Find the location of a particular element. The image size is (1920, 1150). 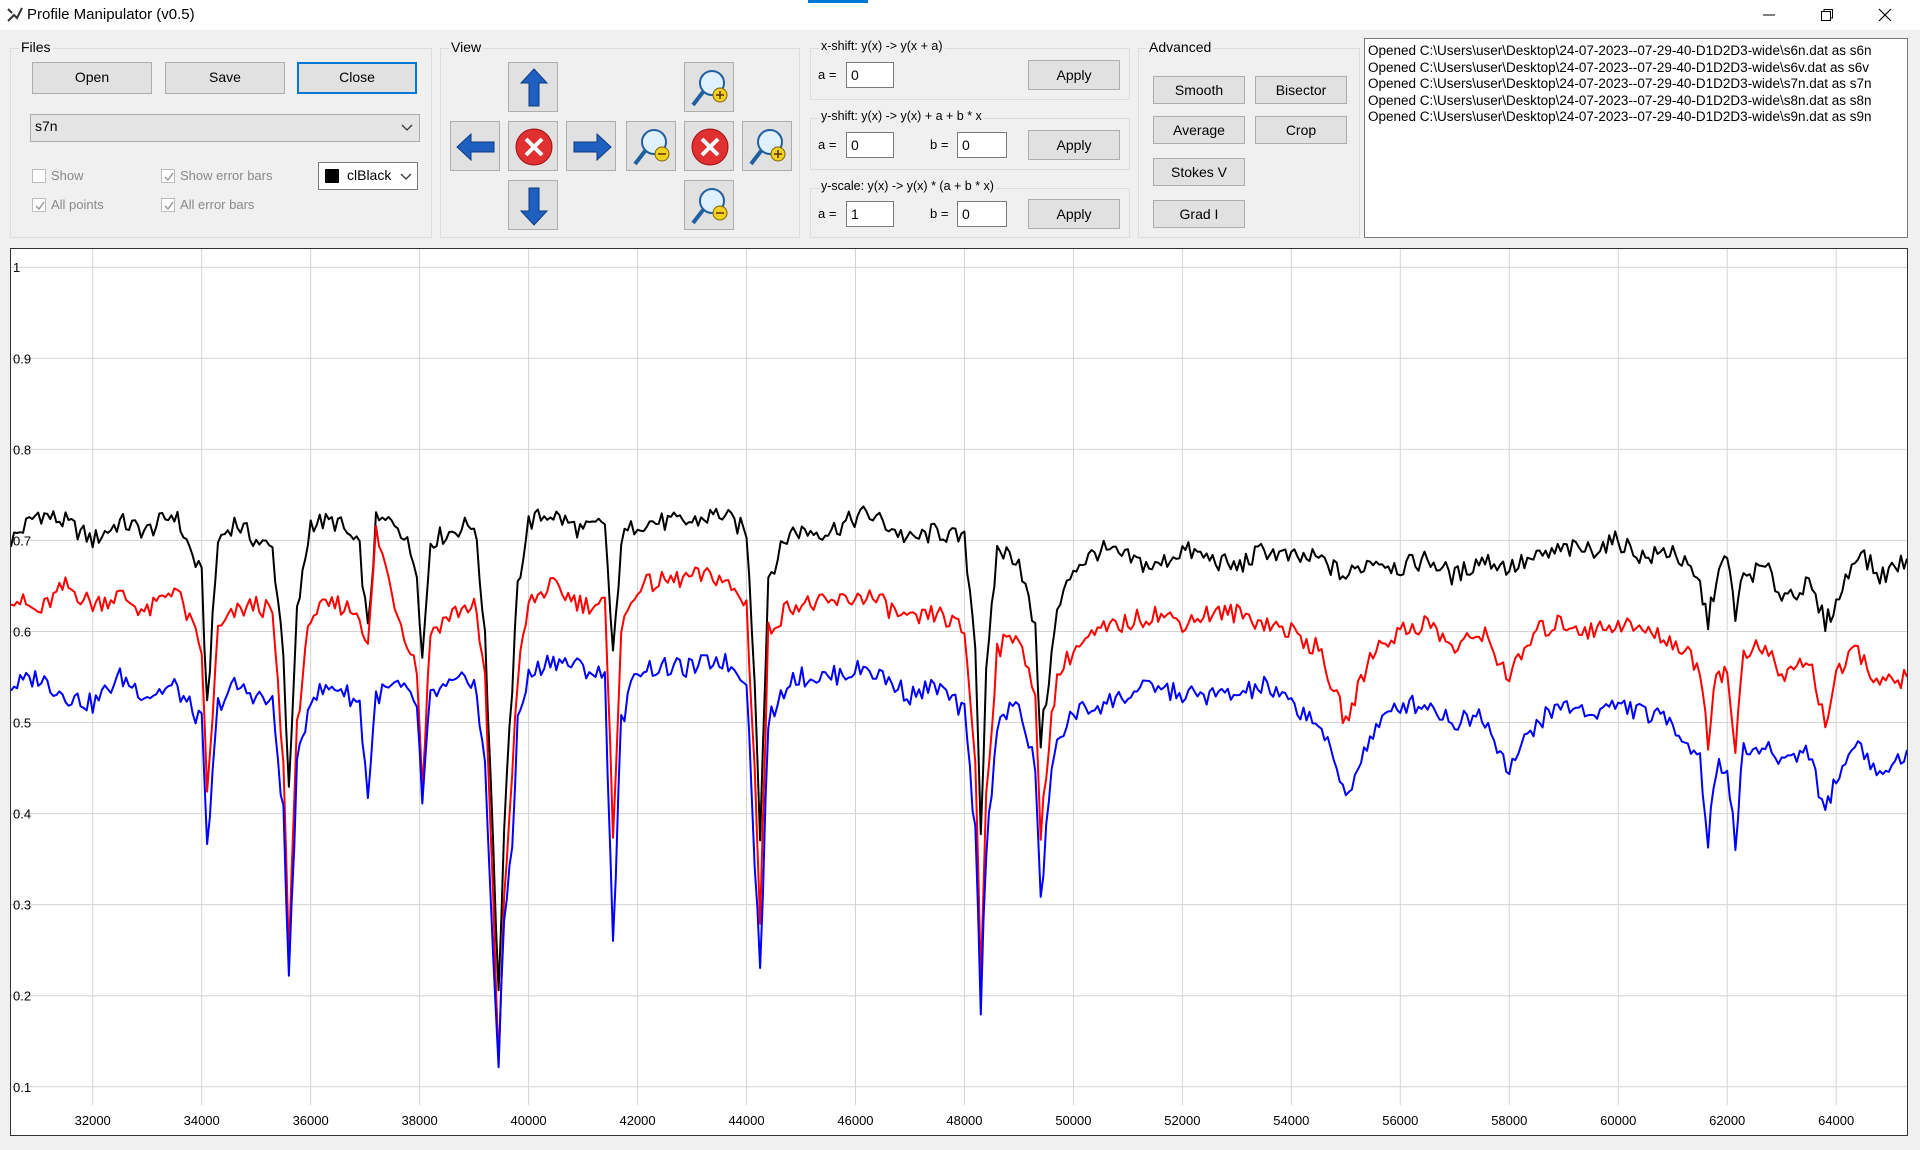

all-points-label: All points is located at coordinates (77, 204).